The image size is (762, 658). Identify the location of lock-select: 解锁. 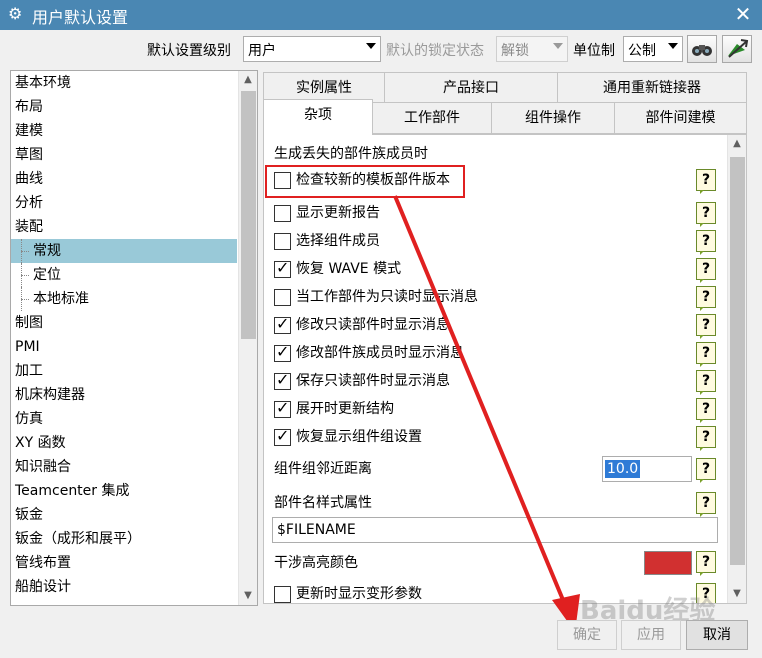
(532, 49).